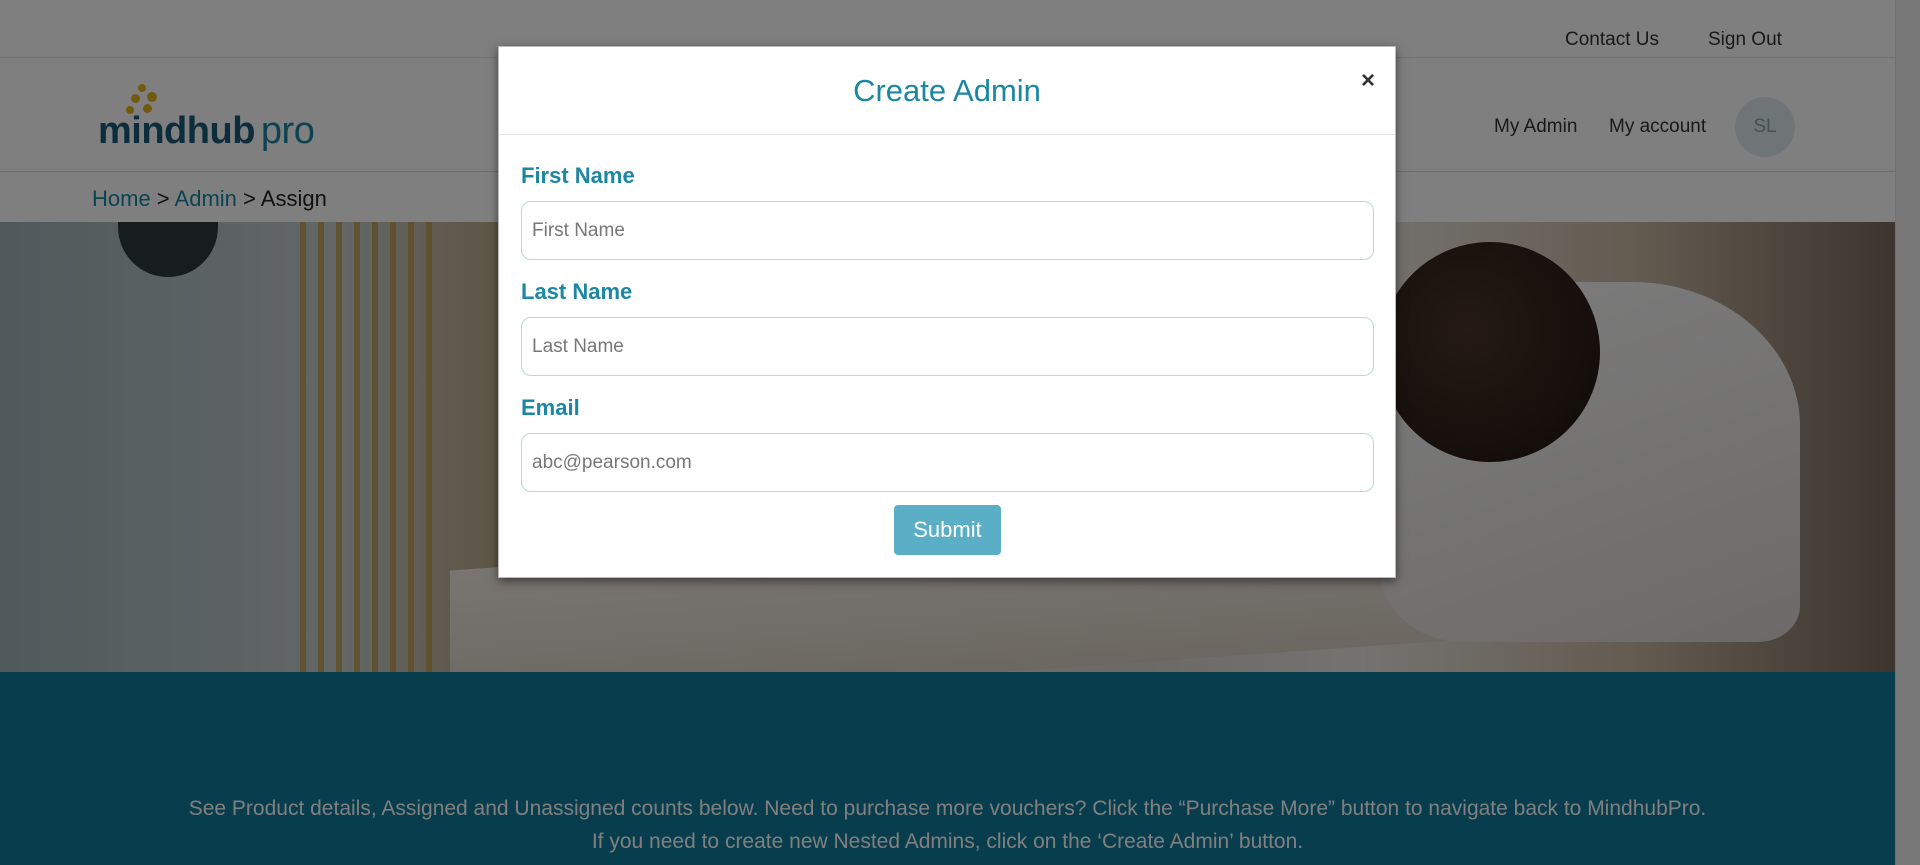 The height and width of the screenshot is (865, 1920). Describe the element at coordinates (577, 291) in the screenshot. I see `last-name-label: Last Name` at that location.